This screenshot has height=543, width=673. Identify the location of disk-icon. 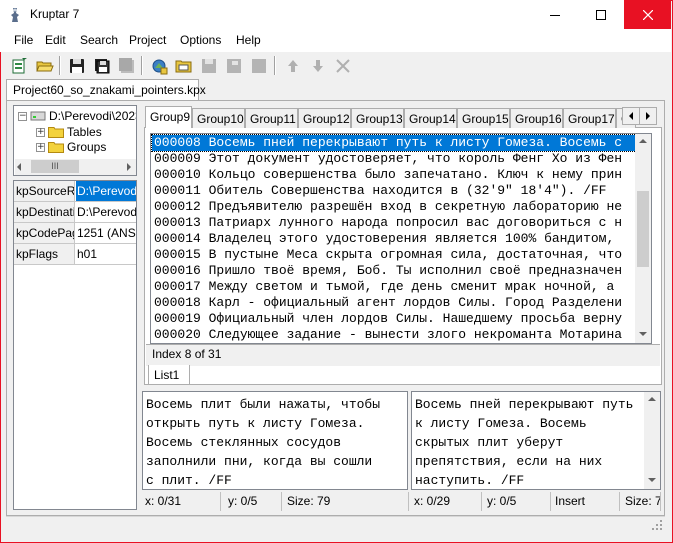
(38, 116).